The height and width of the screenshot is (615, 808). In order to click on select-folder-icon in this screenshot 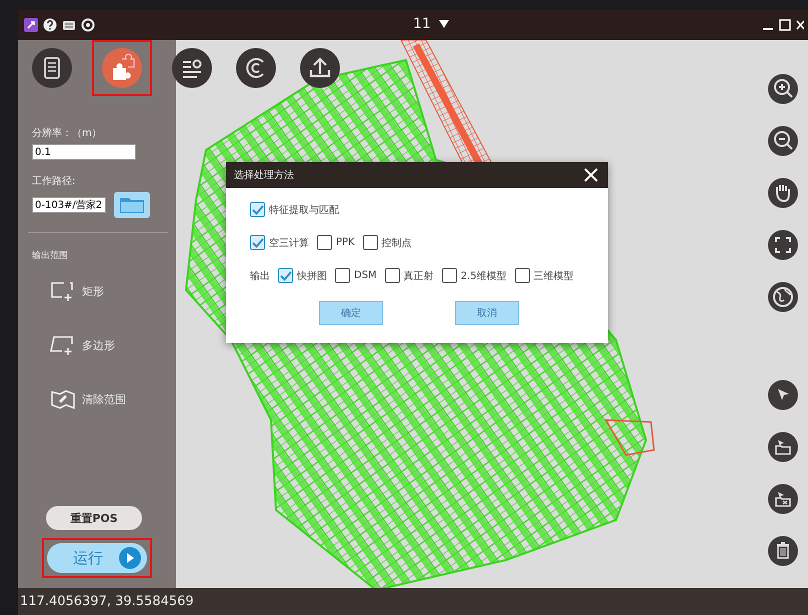, I will do `click(783, 447)`.